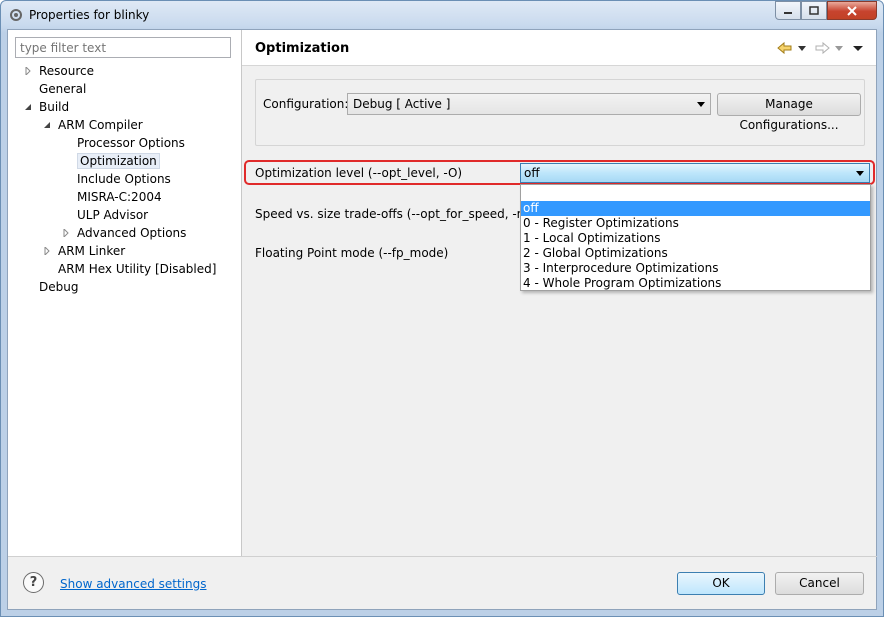 This screenshot has width=884, height=617. I want to click on dropdown-option: 1 - Local Optimizations, so click(695, 238).